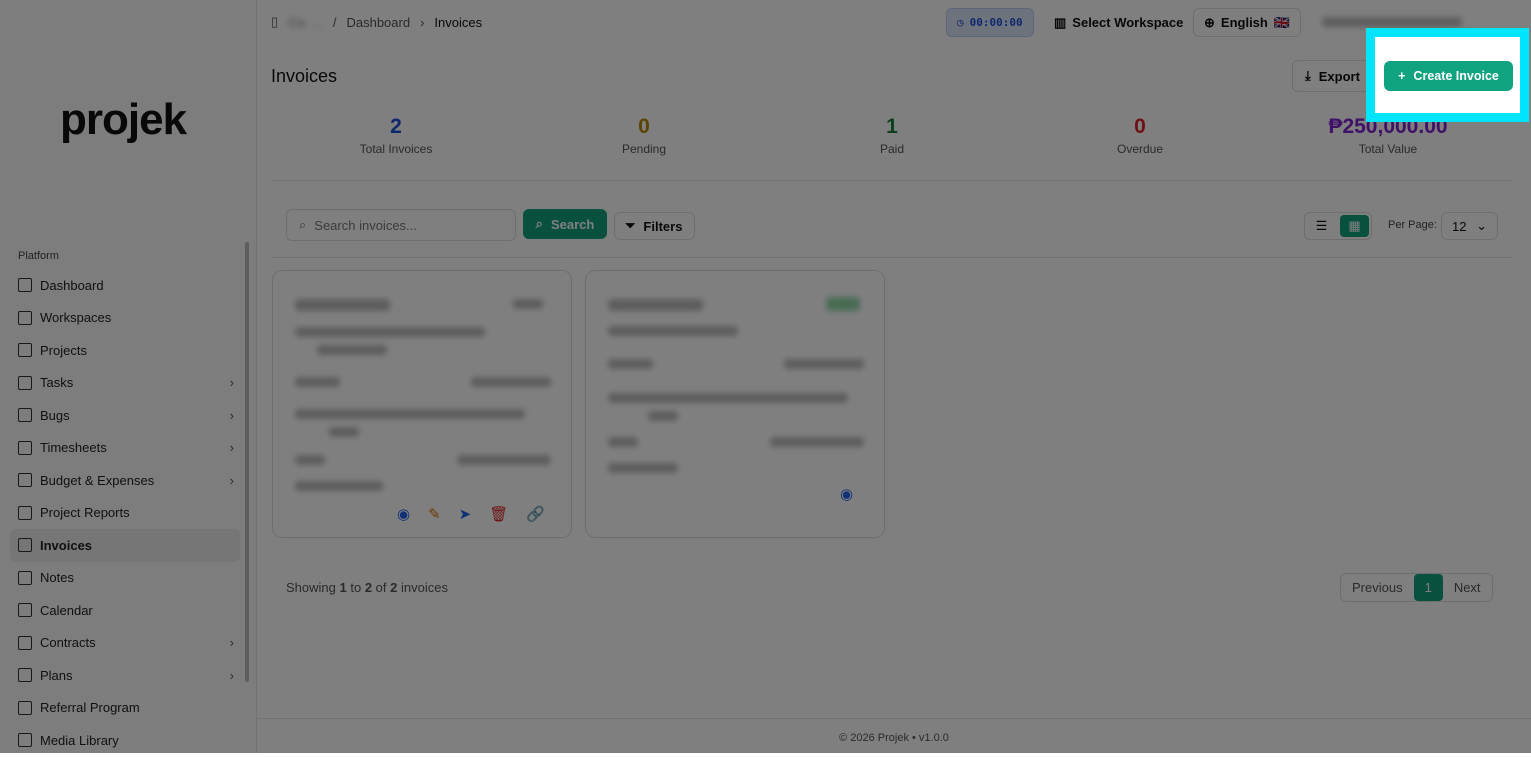 Image resolution: width=1531 pixels, height=757 pixels. I want to click on plus-icon: +, so click(1402, 76).